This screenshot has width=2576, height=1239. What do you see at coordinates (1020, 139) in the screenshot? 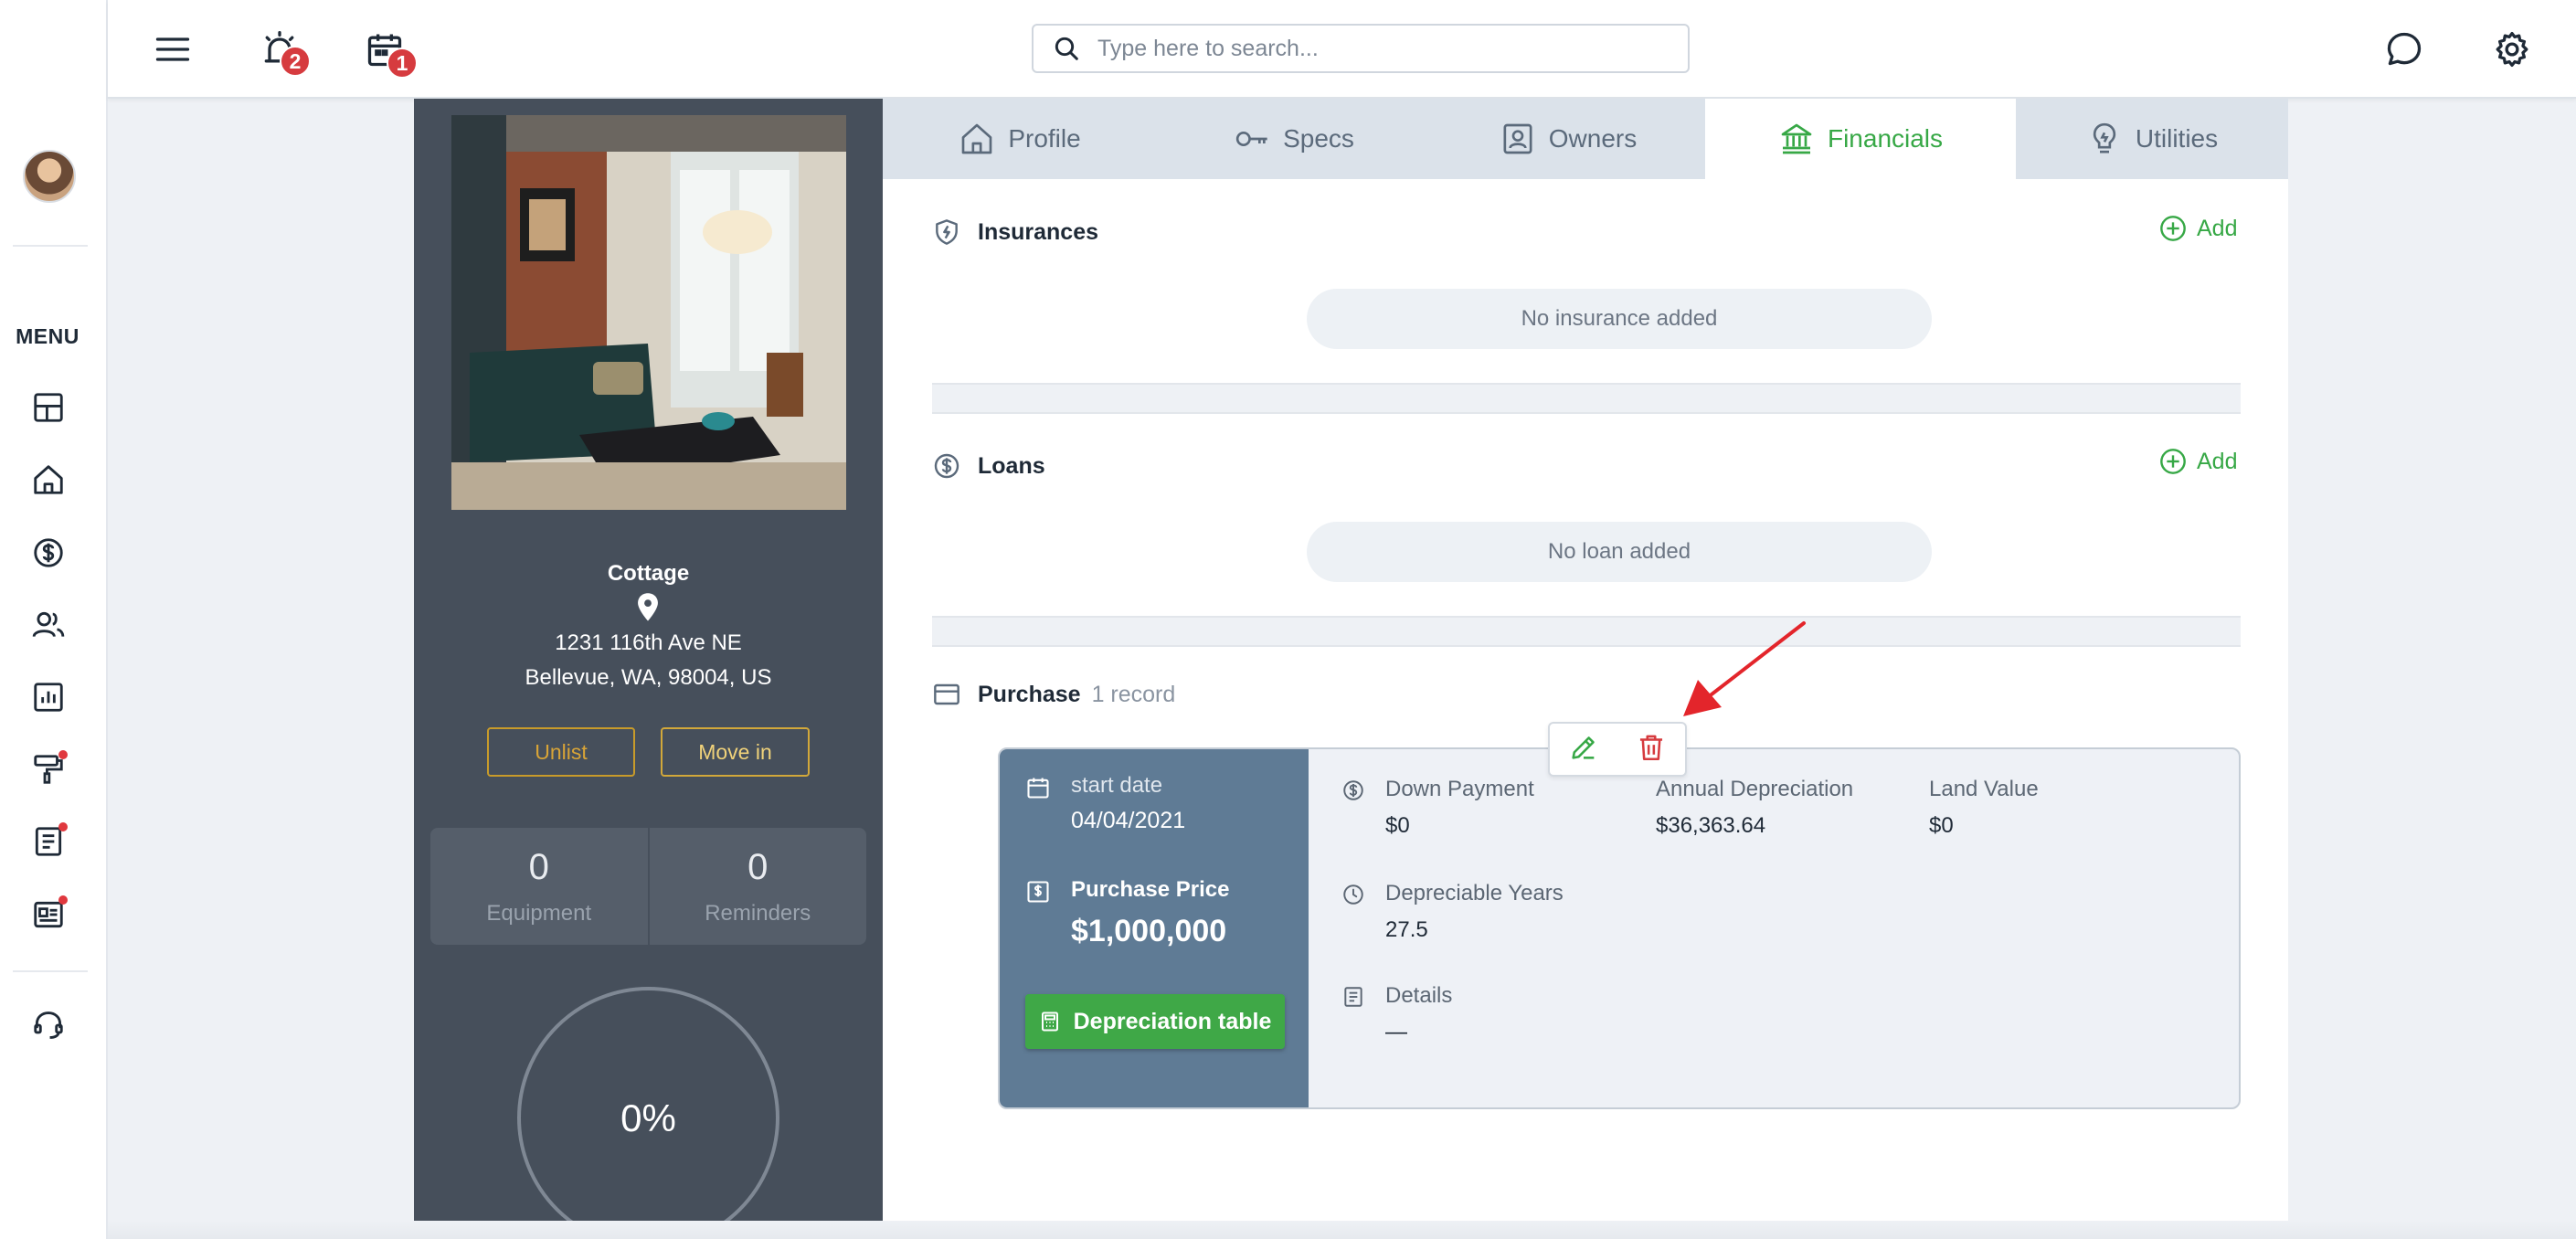
I see `tab-profile: Profile` at bounding box center [1020, 139].